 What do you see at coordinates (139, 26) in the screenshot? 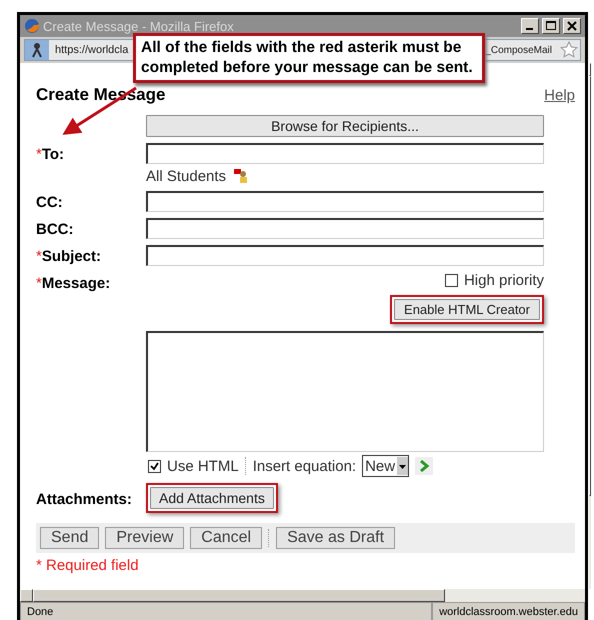
I see `window-title: Create Message - Mozilla Firefox` at bounding box center [139, 26].